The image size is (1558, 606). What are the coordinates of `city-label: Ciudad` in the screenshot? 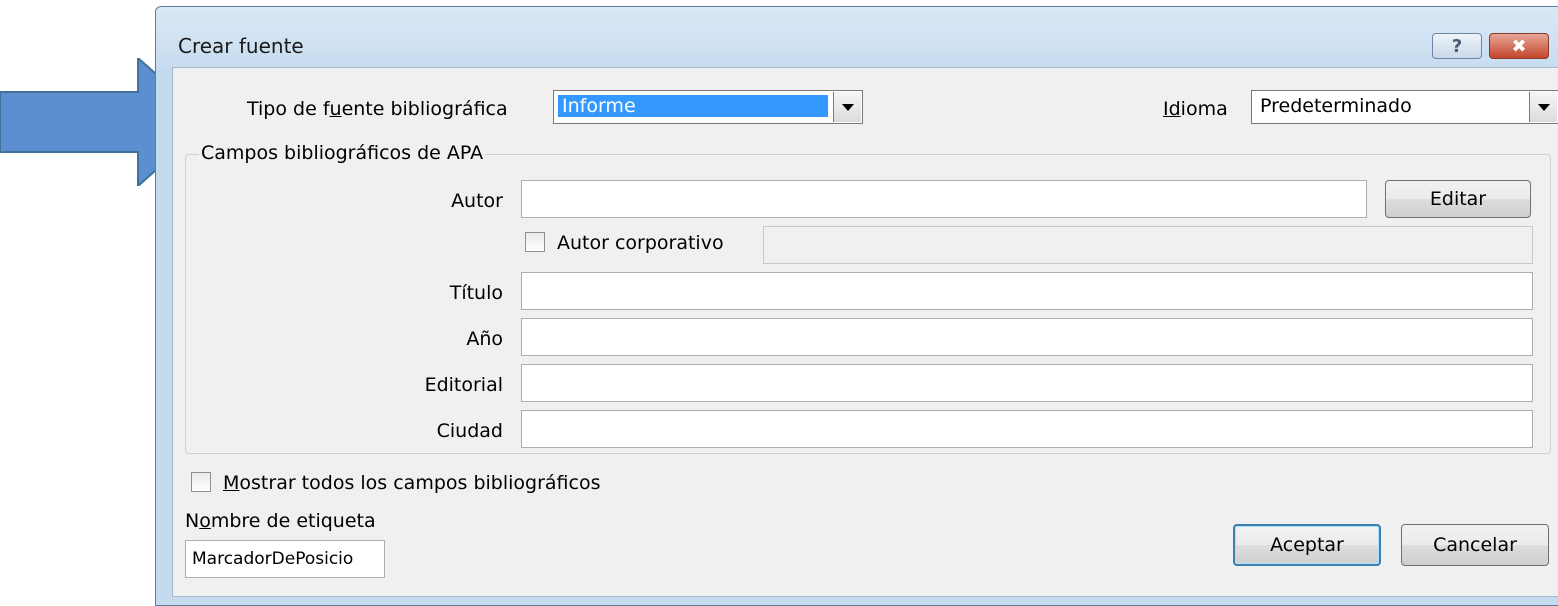 It's located at (469, 431).